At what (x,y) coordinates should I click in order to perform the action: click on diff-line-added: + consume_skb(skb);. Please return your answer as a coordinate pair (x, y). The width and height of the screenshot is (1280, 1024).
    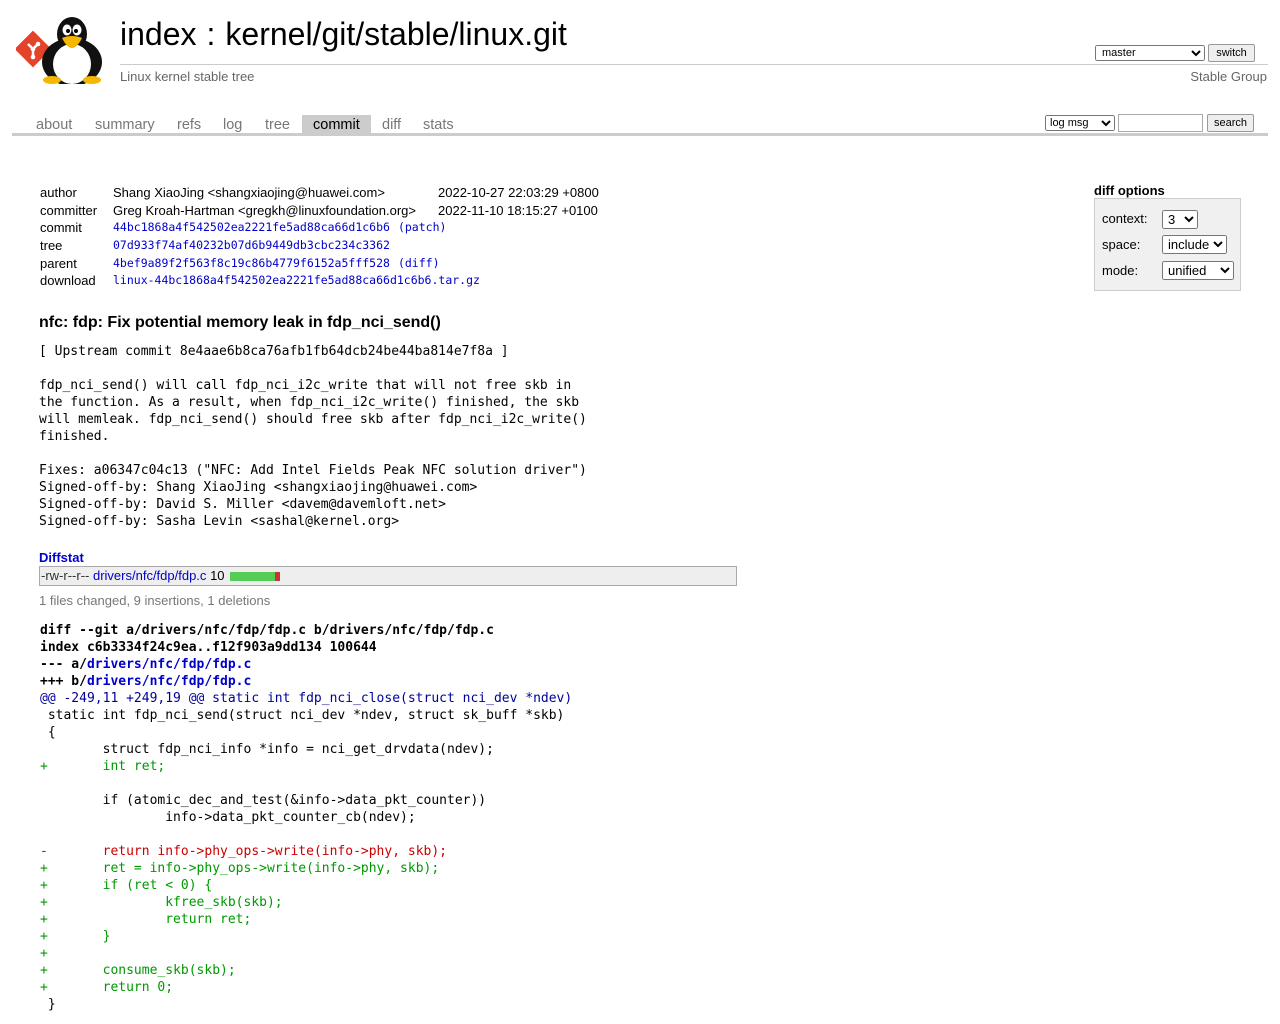
    Looking at the image, I should click on (138, 970).